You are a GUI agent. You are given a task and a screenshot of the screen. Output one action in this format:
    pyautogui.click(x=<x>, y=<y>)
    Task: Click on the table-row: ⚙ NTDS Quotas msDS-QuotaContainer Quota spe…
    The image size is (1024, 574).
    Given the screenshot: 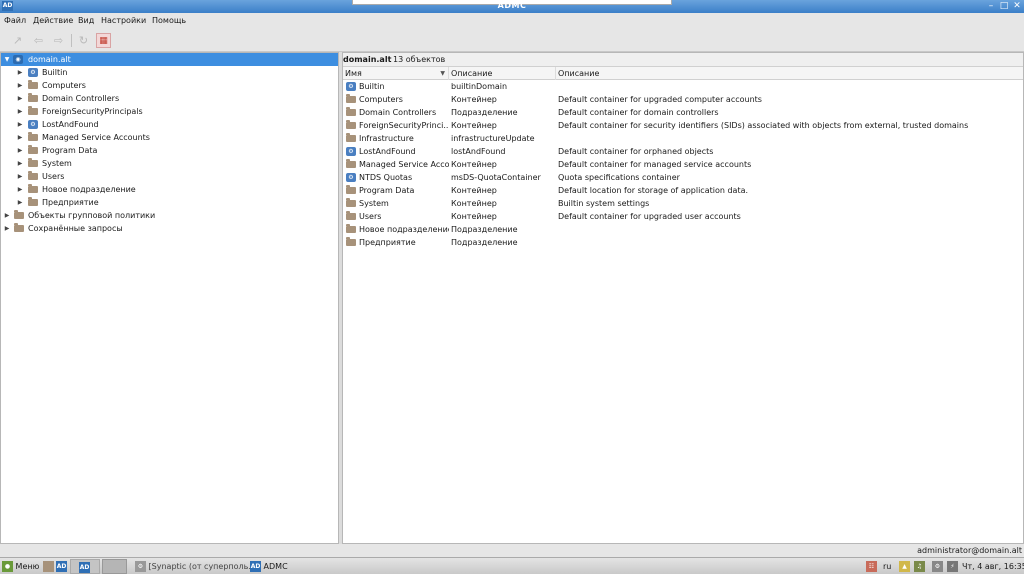 What is the action you would take?
    pyautogui.click(x=683, y=177)
    